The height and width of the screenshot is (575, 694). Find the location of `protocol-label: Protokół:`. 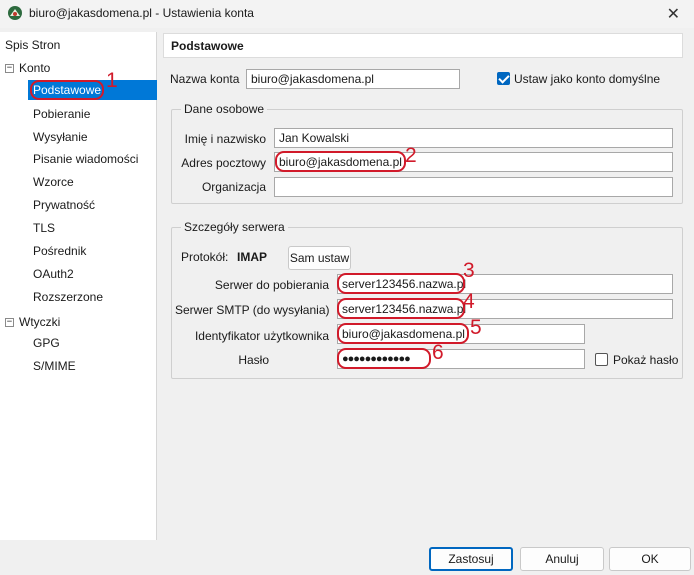

protocol-label: Protokół: is located at coordinates (205, 257).